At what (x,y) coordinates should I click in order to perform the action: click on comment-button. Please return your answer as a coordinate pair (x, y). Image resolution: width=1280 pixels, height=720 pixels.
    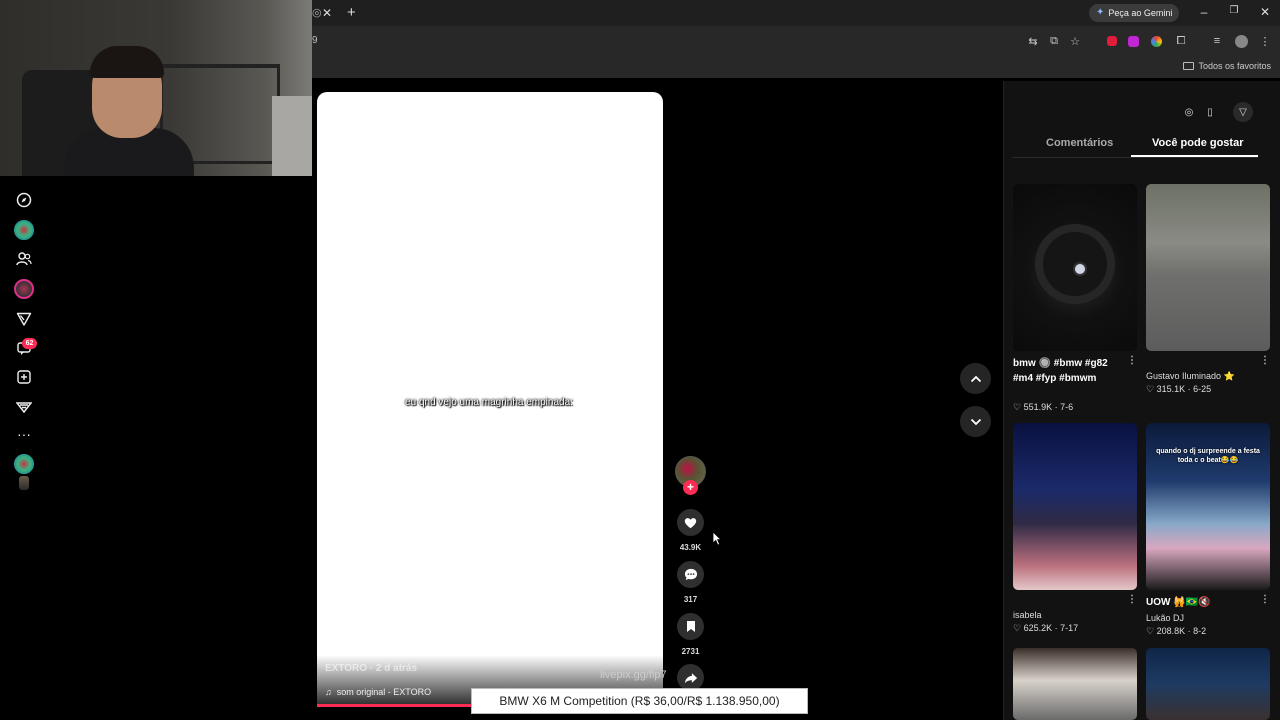
    Looking at the image, I should click on (690, 574).